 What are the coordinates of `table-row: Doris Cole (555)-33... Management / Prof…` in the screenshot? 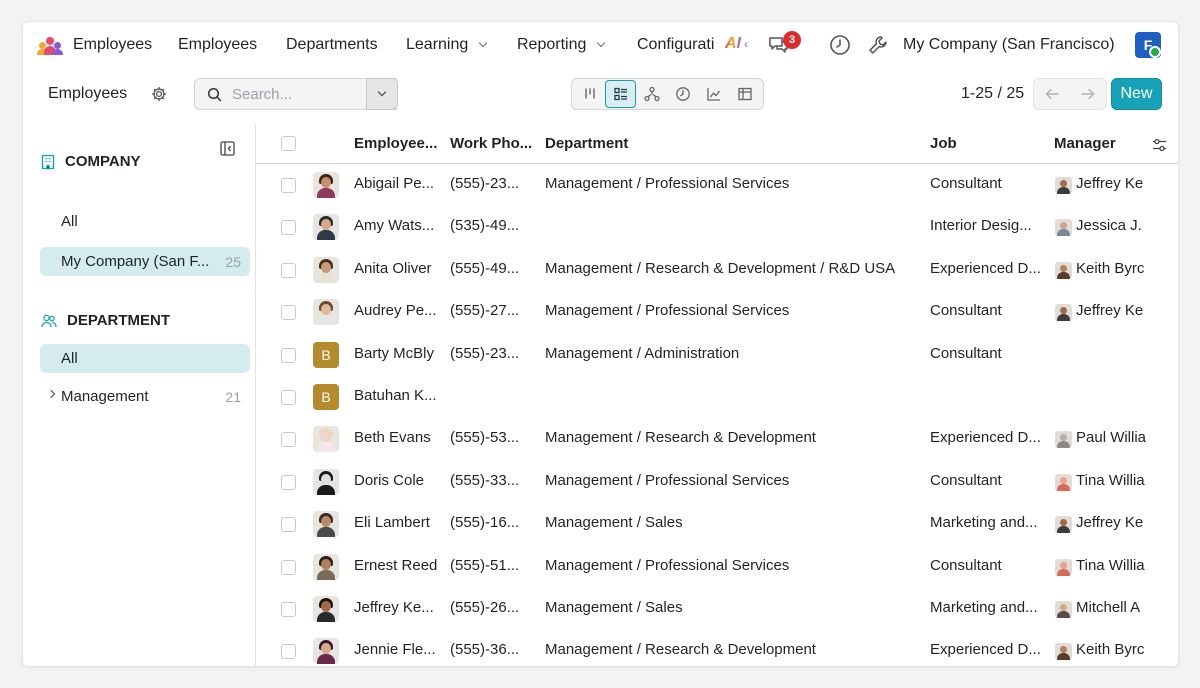 It's located at (717, 482).